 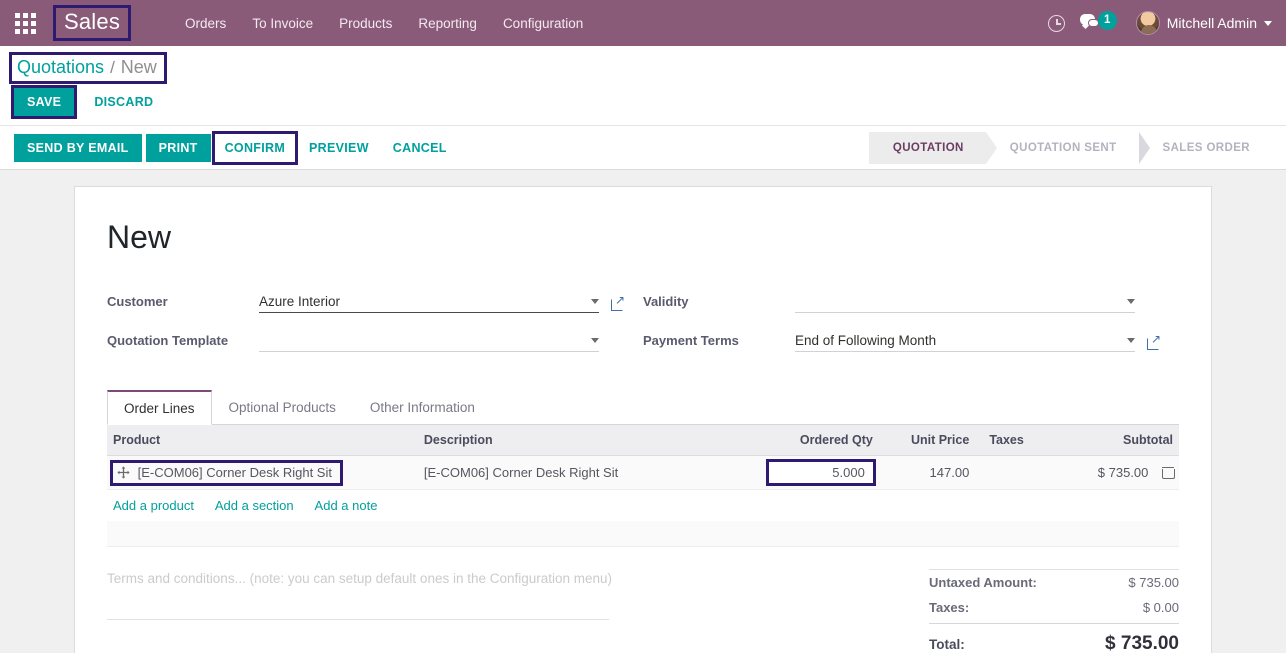 I want to click on breadcrumb-quotations: Quotations, so click(x=60, y=67).